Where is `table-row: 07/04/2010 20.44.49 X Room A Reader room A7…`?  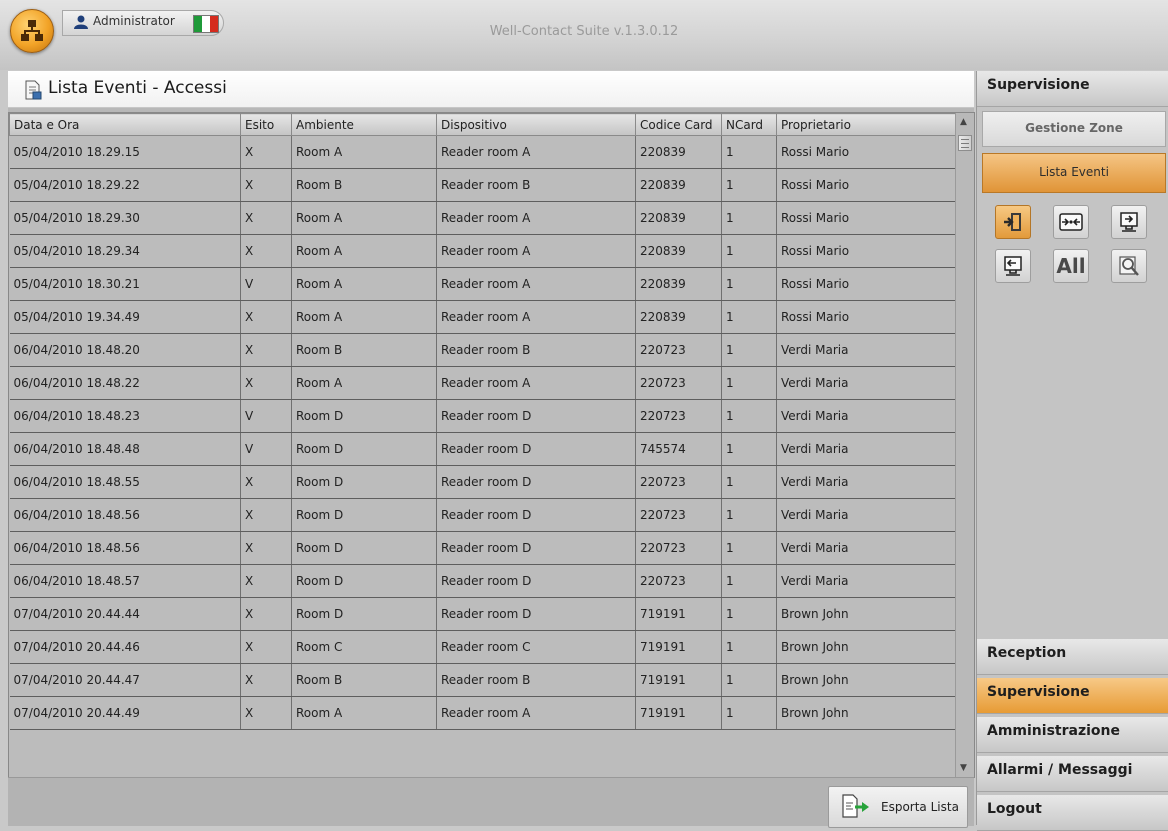 table-row: 07/04/2010 20.44.49 X Room A Reader room A7… is located at coordinates (482, 713).